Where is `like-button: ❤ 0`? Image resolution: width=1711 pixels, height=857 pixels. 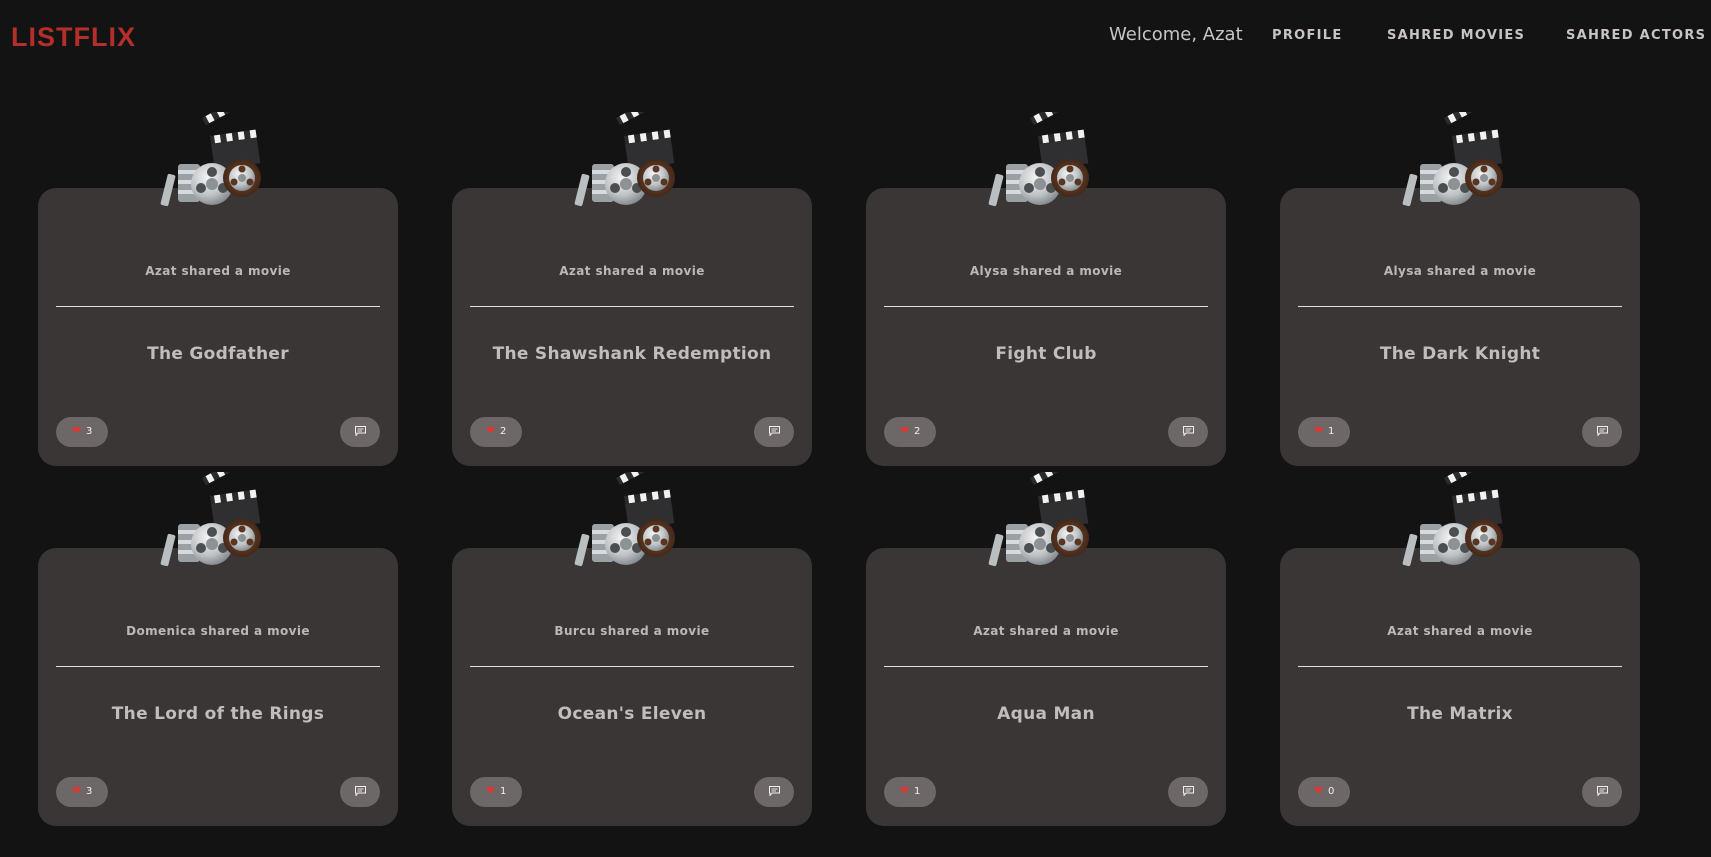 like-button: ❤ 0 is located at coordinates (1324, 792).